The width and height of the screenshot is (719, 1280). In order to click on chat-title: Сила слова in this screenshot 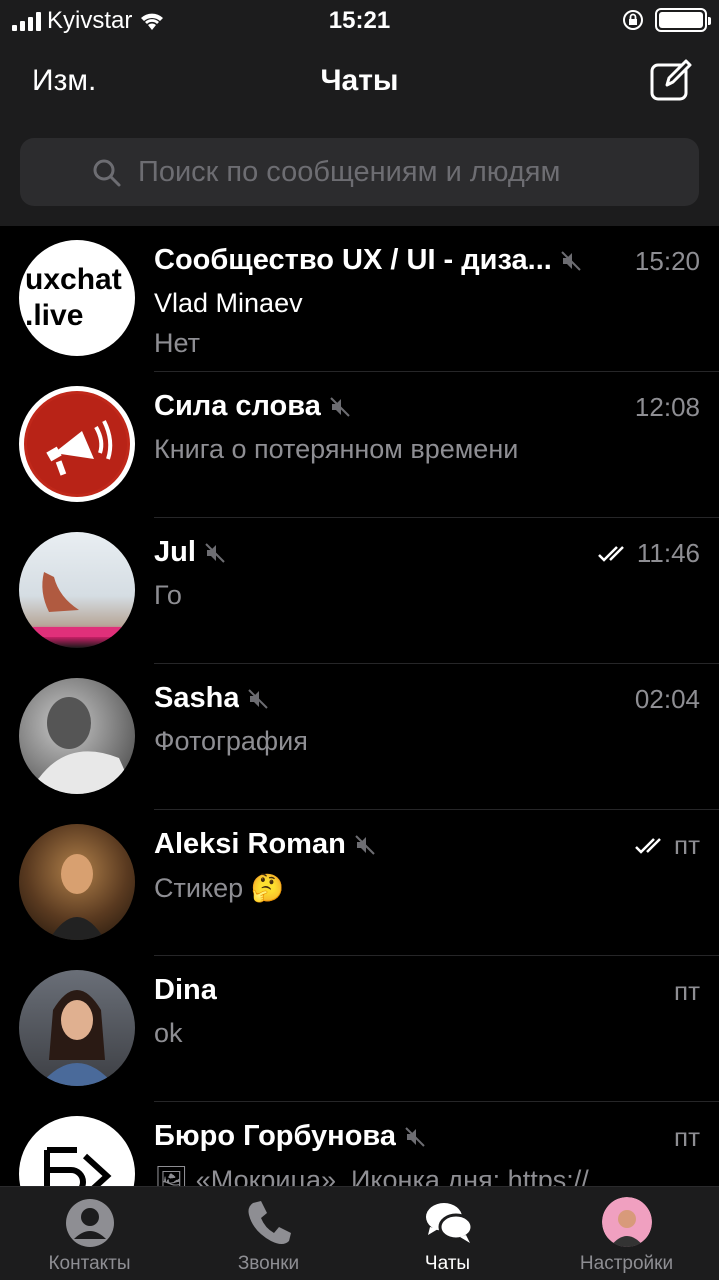, I will do `click(252, 406)`.